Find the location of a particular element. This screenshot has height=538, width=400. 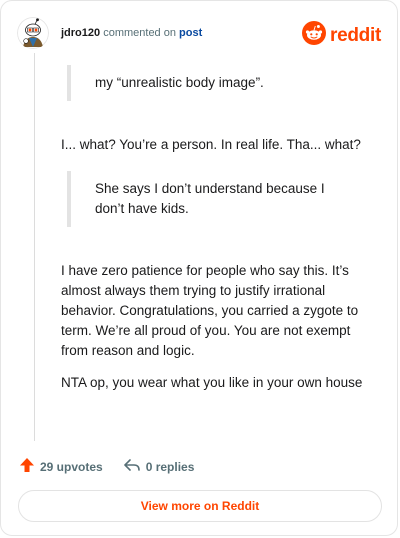

reddit-brand-link: reddit is located at coordinates (341, 35).